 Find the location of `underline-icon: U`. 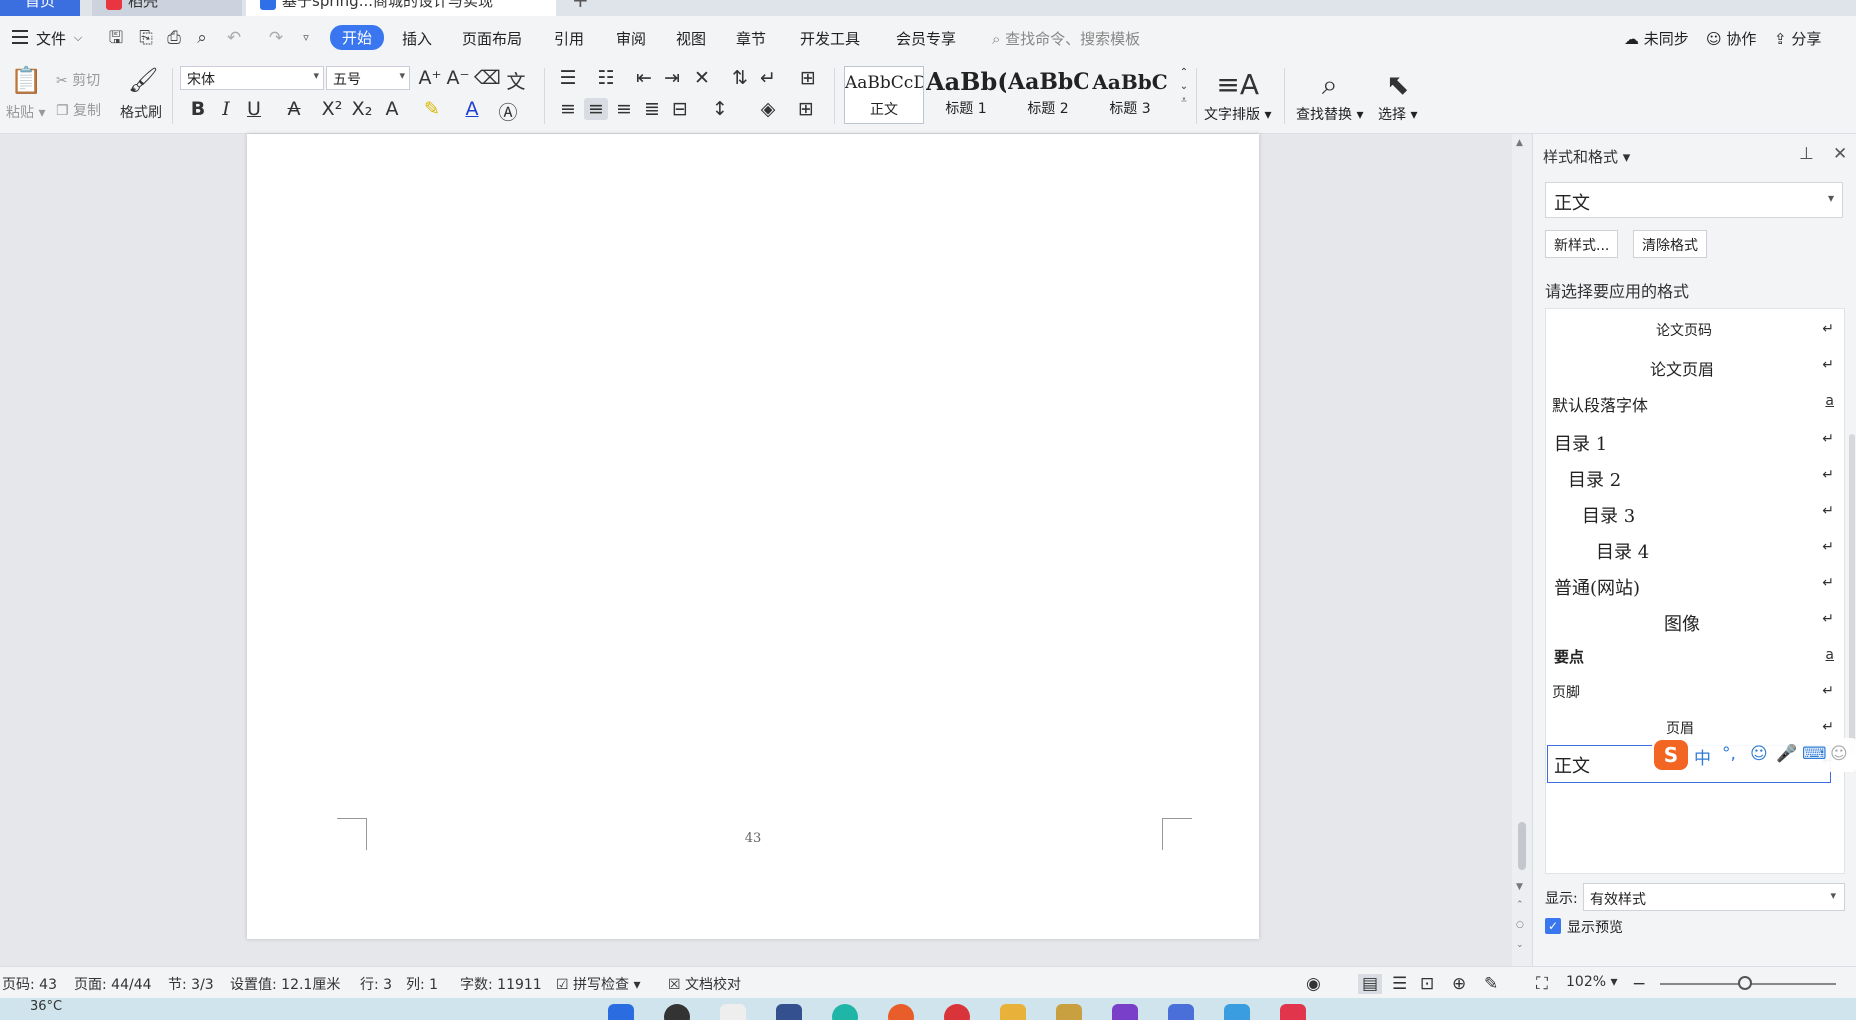

underline-icon: U is located at coordinates (254, 109).